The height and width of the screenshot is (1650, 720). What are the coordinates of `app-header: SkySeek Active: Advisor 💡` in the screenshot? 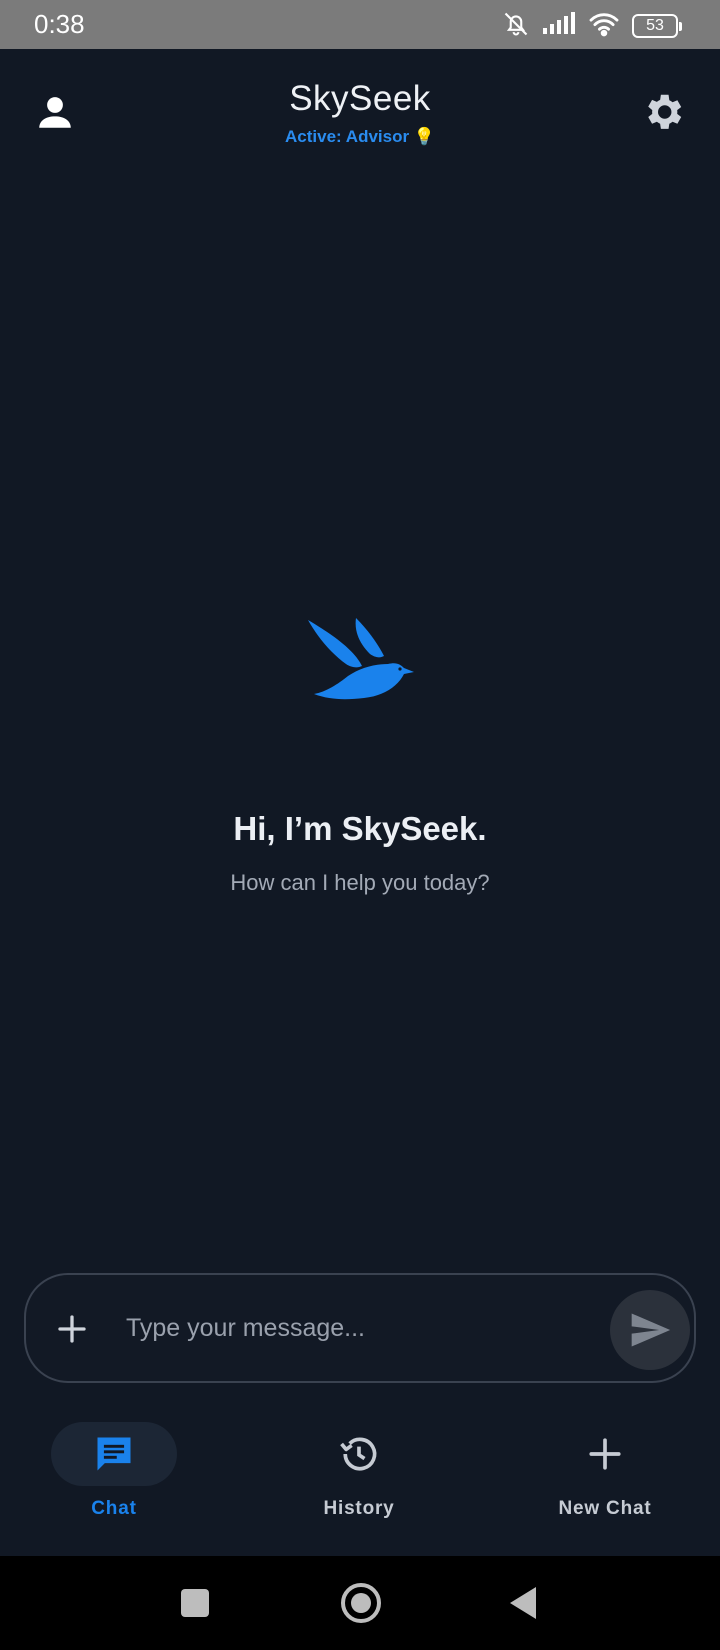 It's located at (360, 109).